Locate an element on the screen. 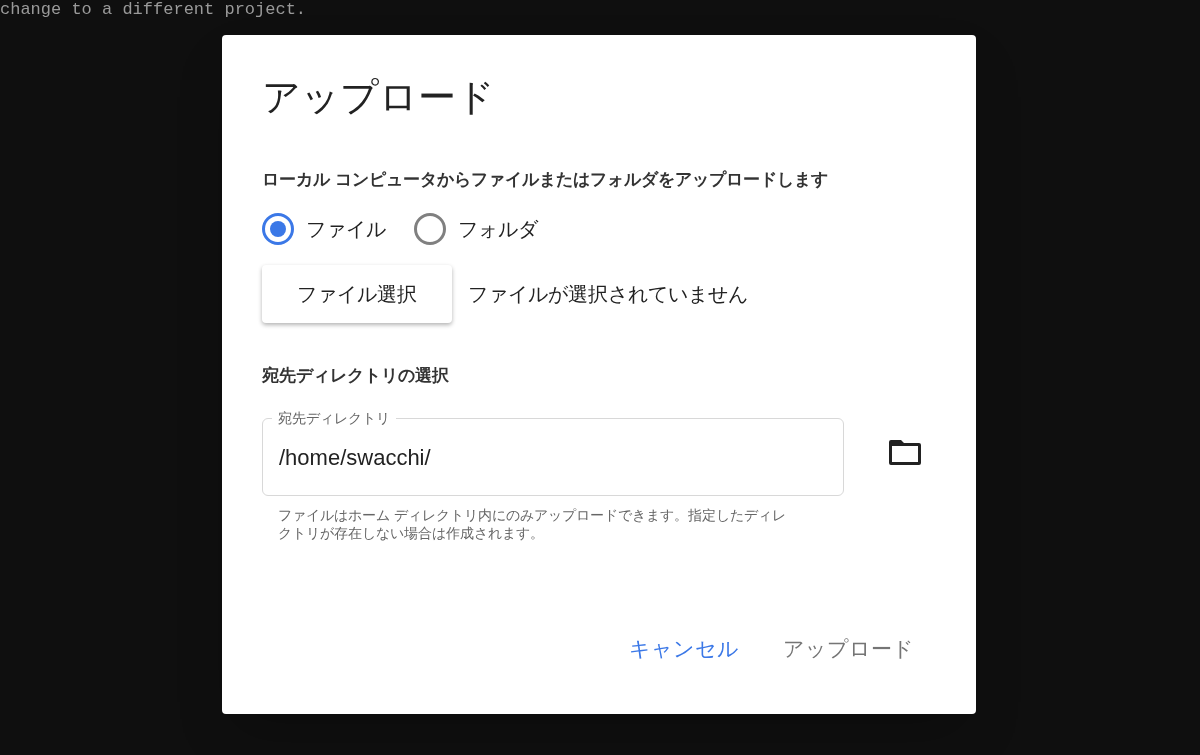  section-heading: 宛先ディレクトリの選択 is located at coordinates (355, 375).